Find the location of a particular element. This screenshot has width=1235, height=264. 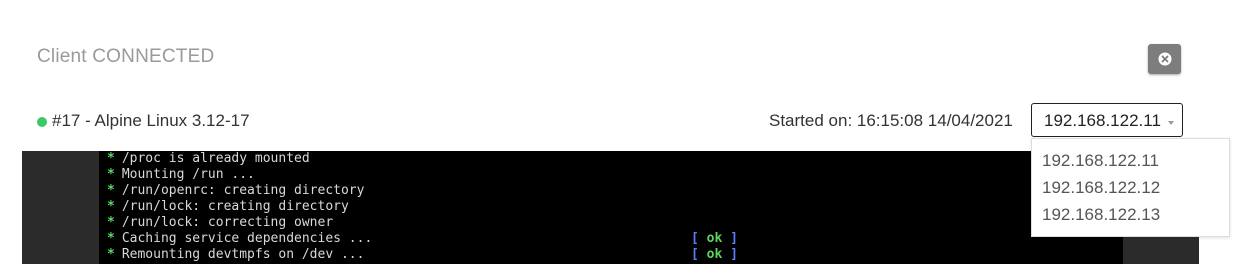

started-timestamp: Started on: 16:15:08 14/04/2021 is located at coordinates (891, 120).